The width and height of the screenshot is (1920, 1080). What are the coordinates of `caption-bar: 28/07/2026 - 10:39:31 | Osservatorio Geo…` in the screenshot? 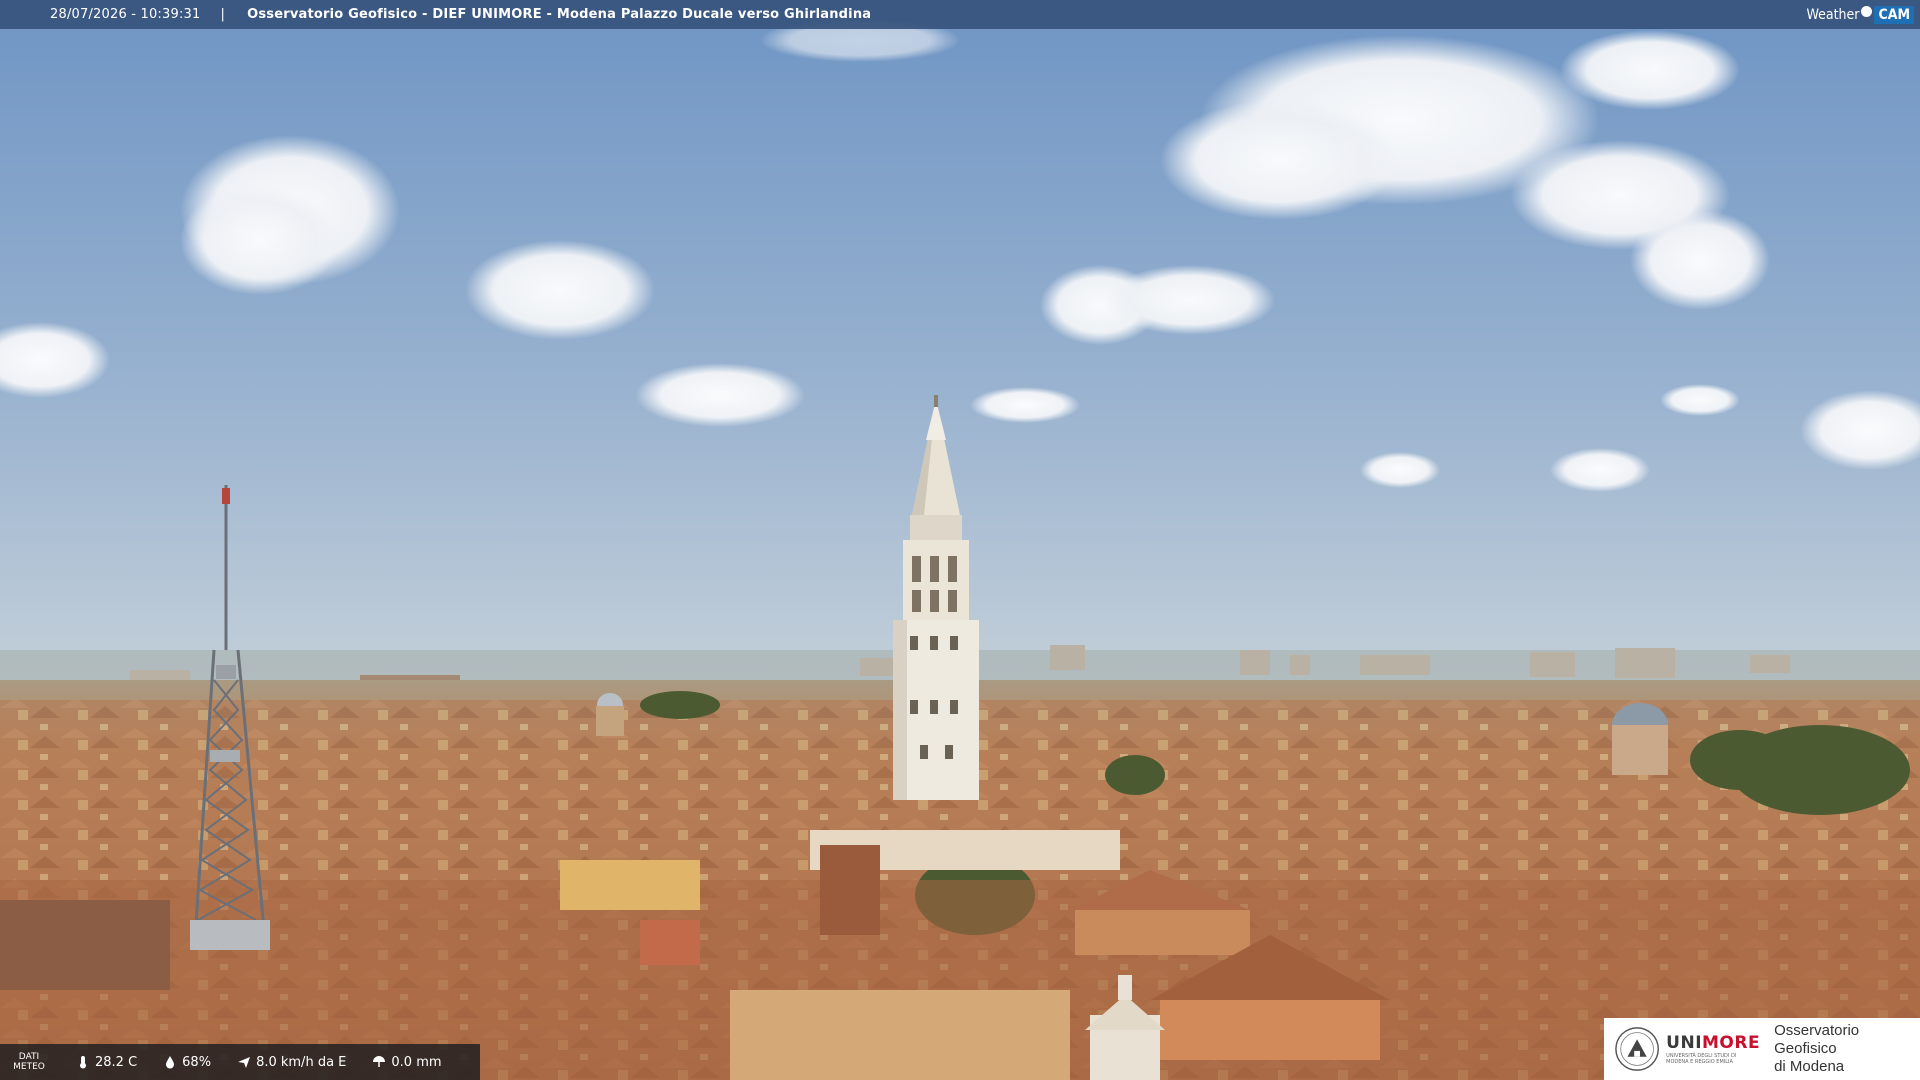 It's located at (960, 14).